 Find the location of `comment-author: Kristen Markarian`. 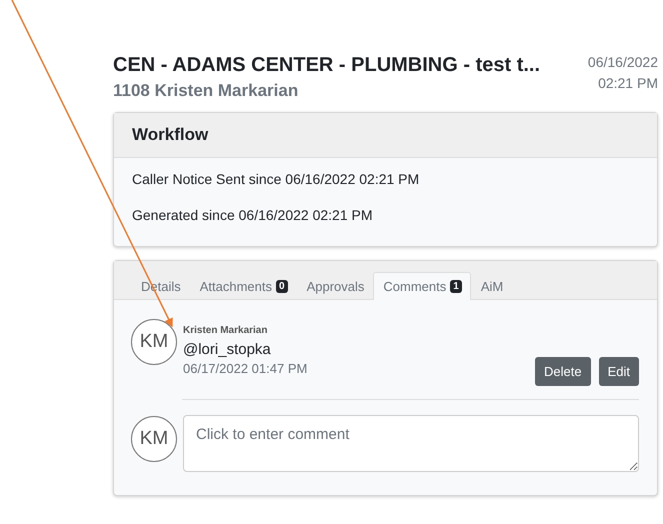

comment-author: Kristen Markarian is located at coordinates (225, 330).